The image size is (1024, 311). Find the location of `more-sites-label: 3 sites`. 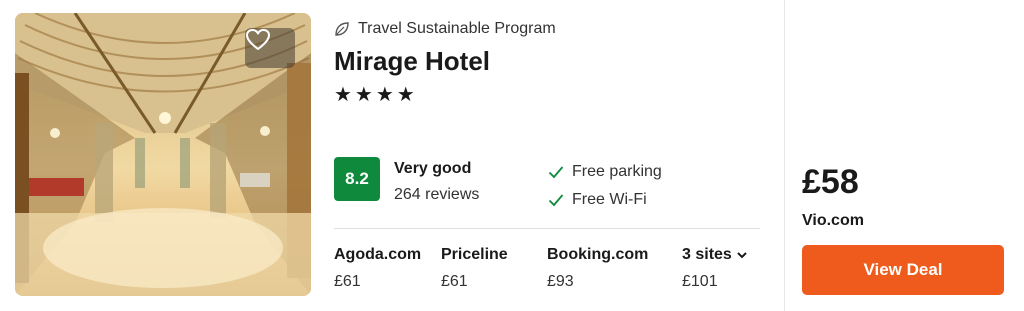

more-sites-label: 3 sites is located at coordinates (707, 254).